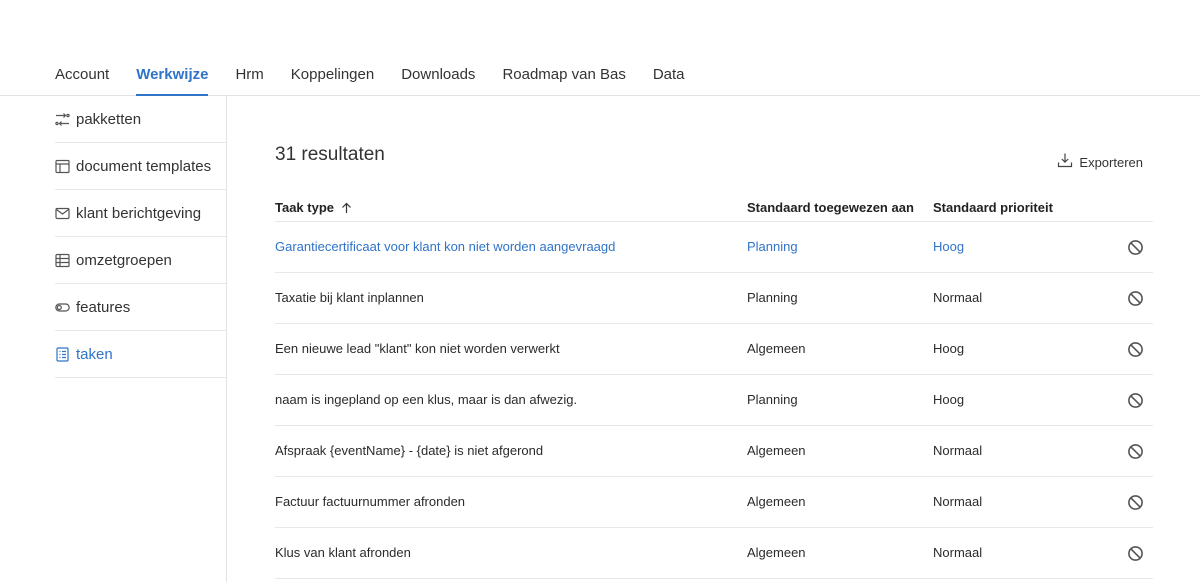  What do you see at coordinates (346, 208) in the screenshot?
I see `arrow-up-icon` at bounding box center [346, 208].